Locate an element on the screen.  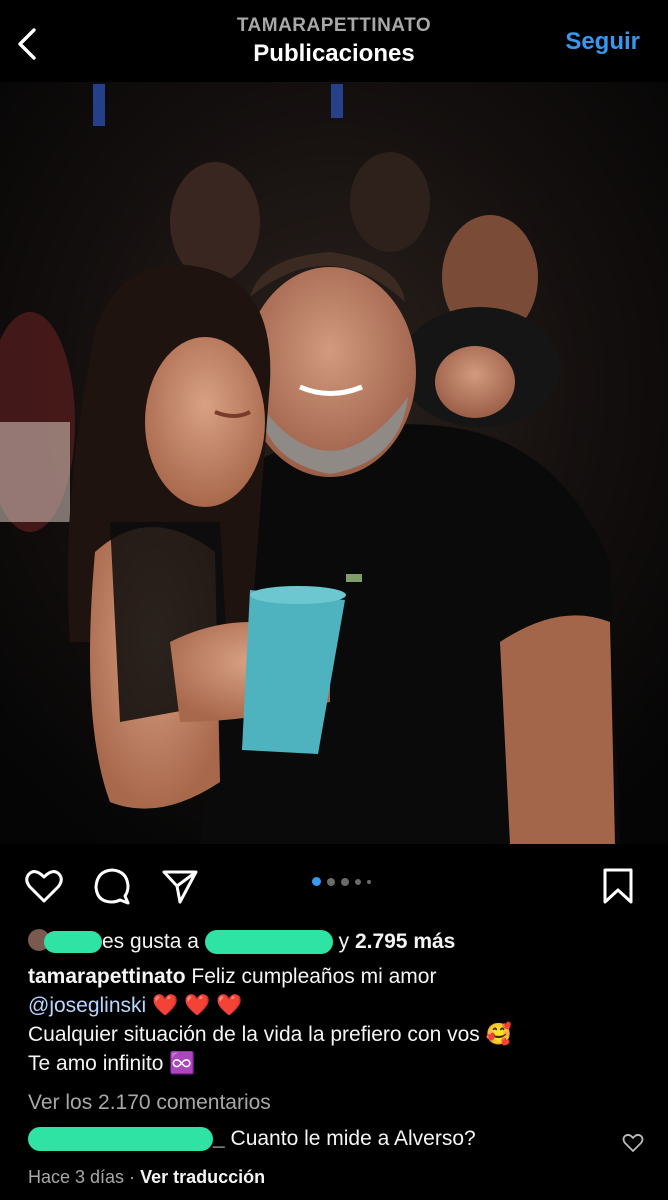
follow-button: Seguir is located at coordinates (602, 42).